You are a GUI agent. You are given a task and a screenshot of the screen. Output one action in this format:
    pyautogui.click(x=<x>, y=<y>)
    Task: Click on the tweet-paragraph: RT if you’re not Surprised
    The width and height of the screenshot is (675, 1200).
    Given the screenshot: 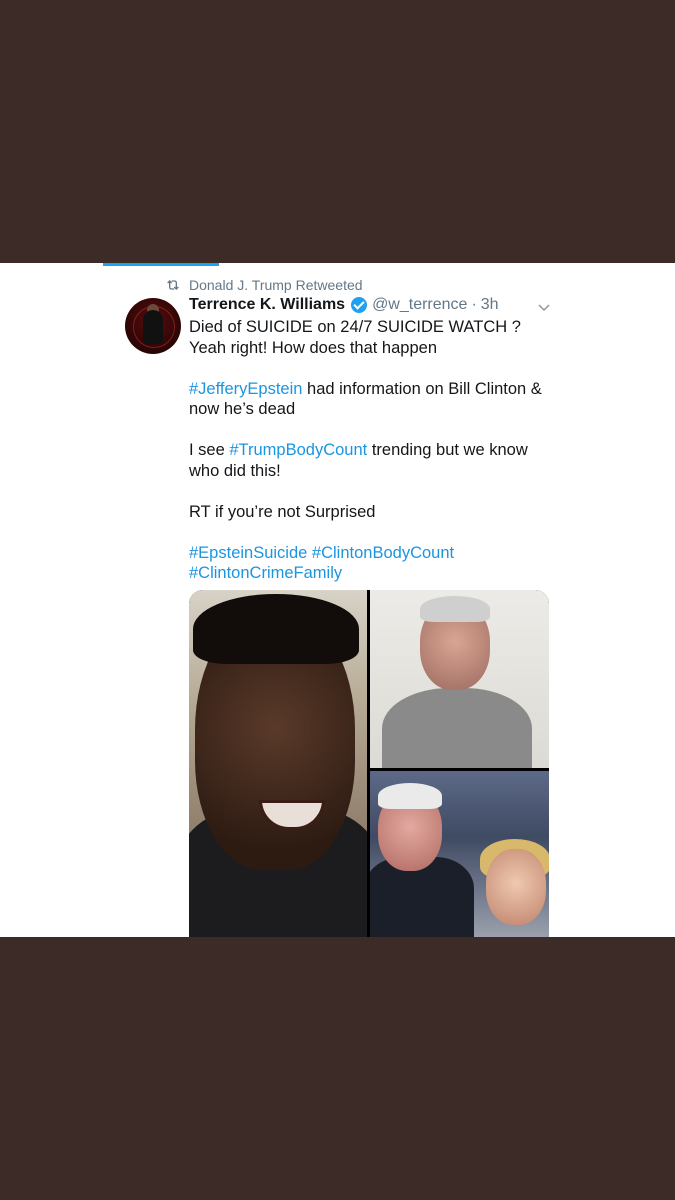 What is the action you would take?
    pyautogui.click(x=371, y=512)
    